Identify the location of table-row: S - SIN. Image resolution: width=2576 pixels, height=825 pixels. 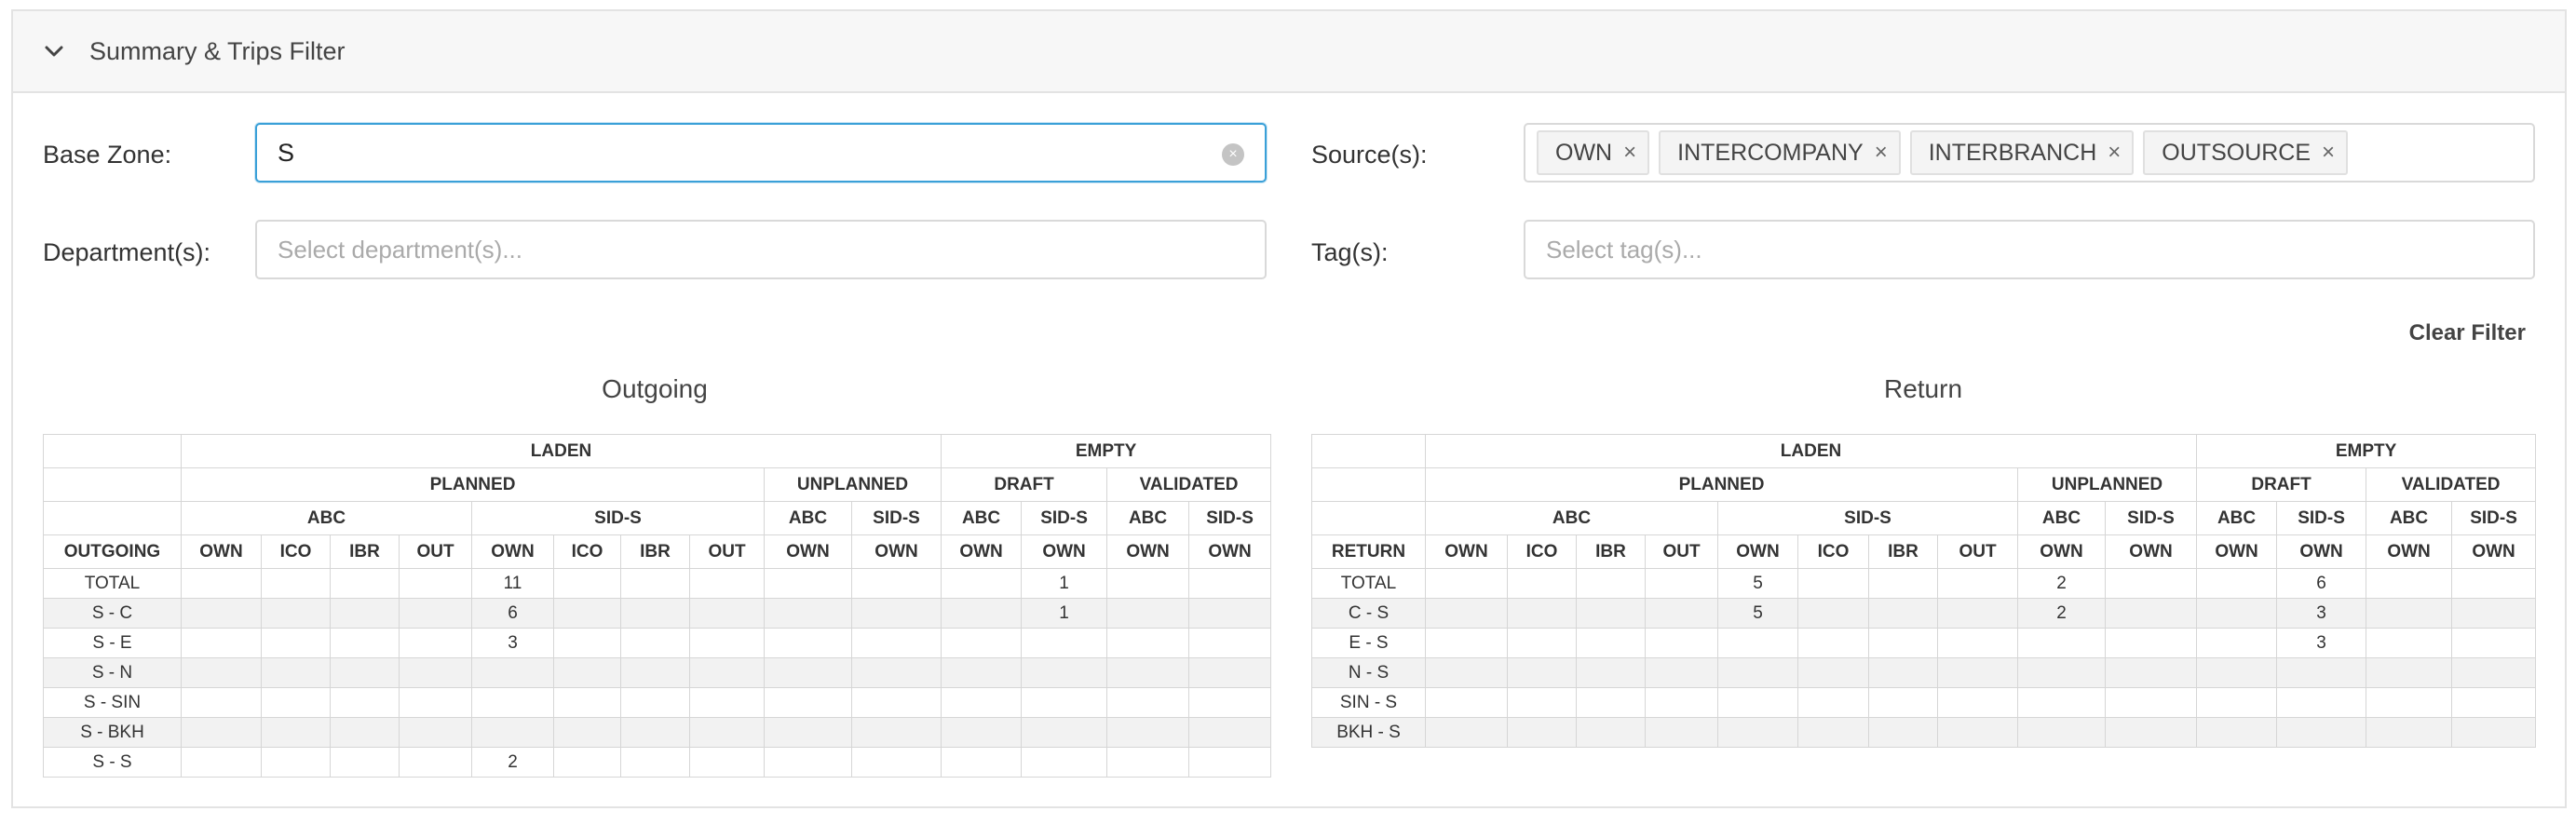
(657, 703).